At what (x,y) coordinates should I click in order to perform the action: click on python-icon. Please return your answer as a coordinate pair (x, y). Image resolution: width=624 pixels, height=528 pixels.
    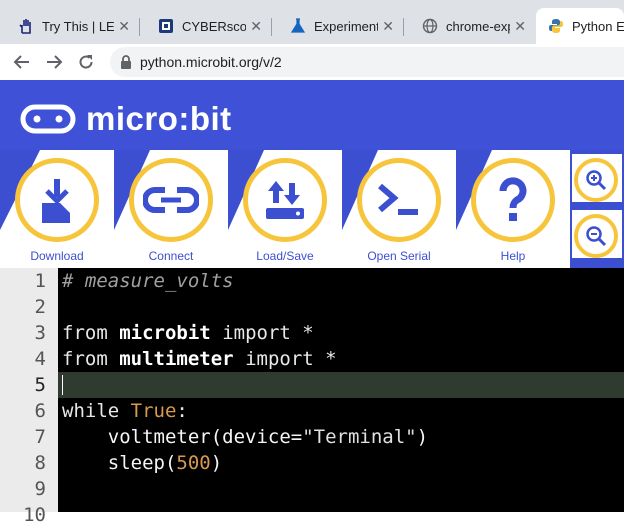
    Looking at the image, I should click on (556, 26).